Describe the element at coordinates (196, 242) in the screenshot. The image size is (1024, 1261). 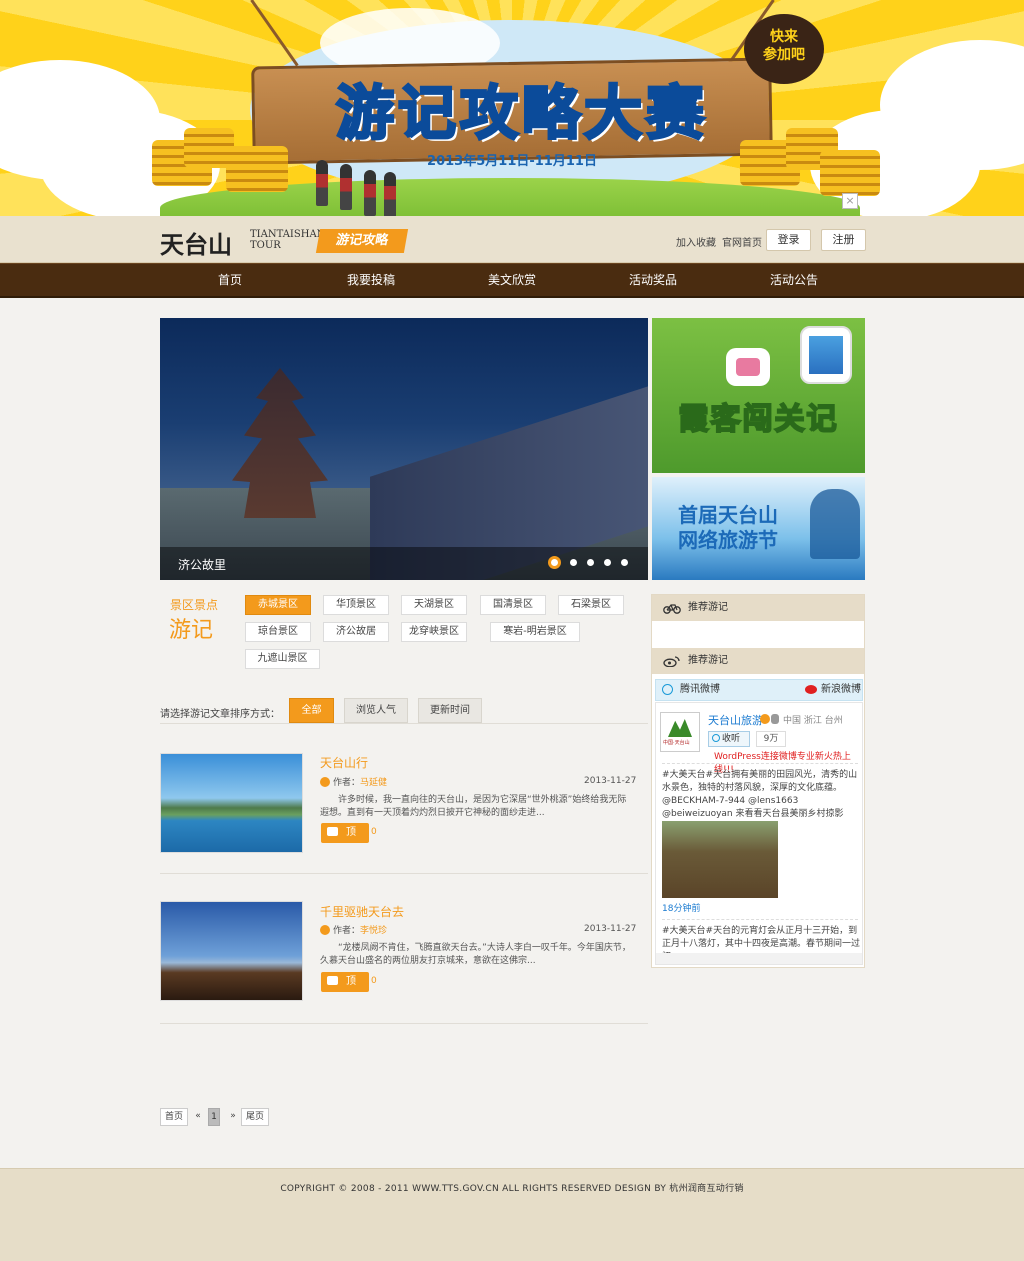
I see `logo-chinese: 天台山` at that location.